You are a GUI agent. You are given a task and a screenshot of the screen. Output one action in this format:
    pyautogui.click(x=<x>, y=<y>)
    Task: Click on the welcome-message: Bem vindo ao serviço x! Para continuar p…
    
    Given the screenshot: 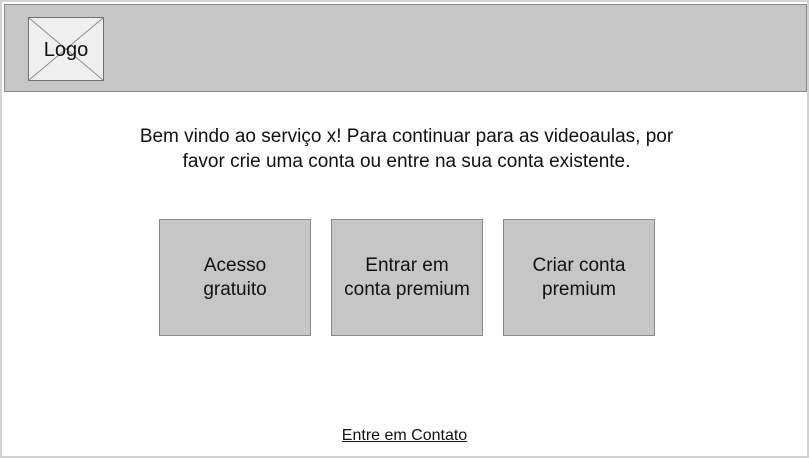 What is the action you would take?
    pyautogui.click(x=406, y=149)
    